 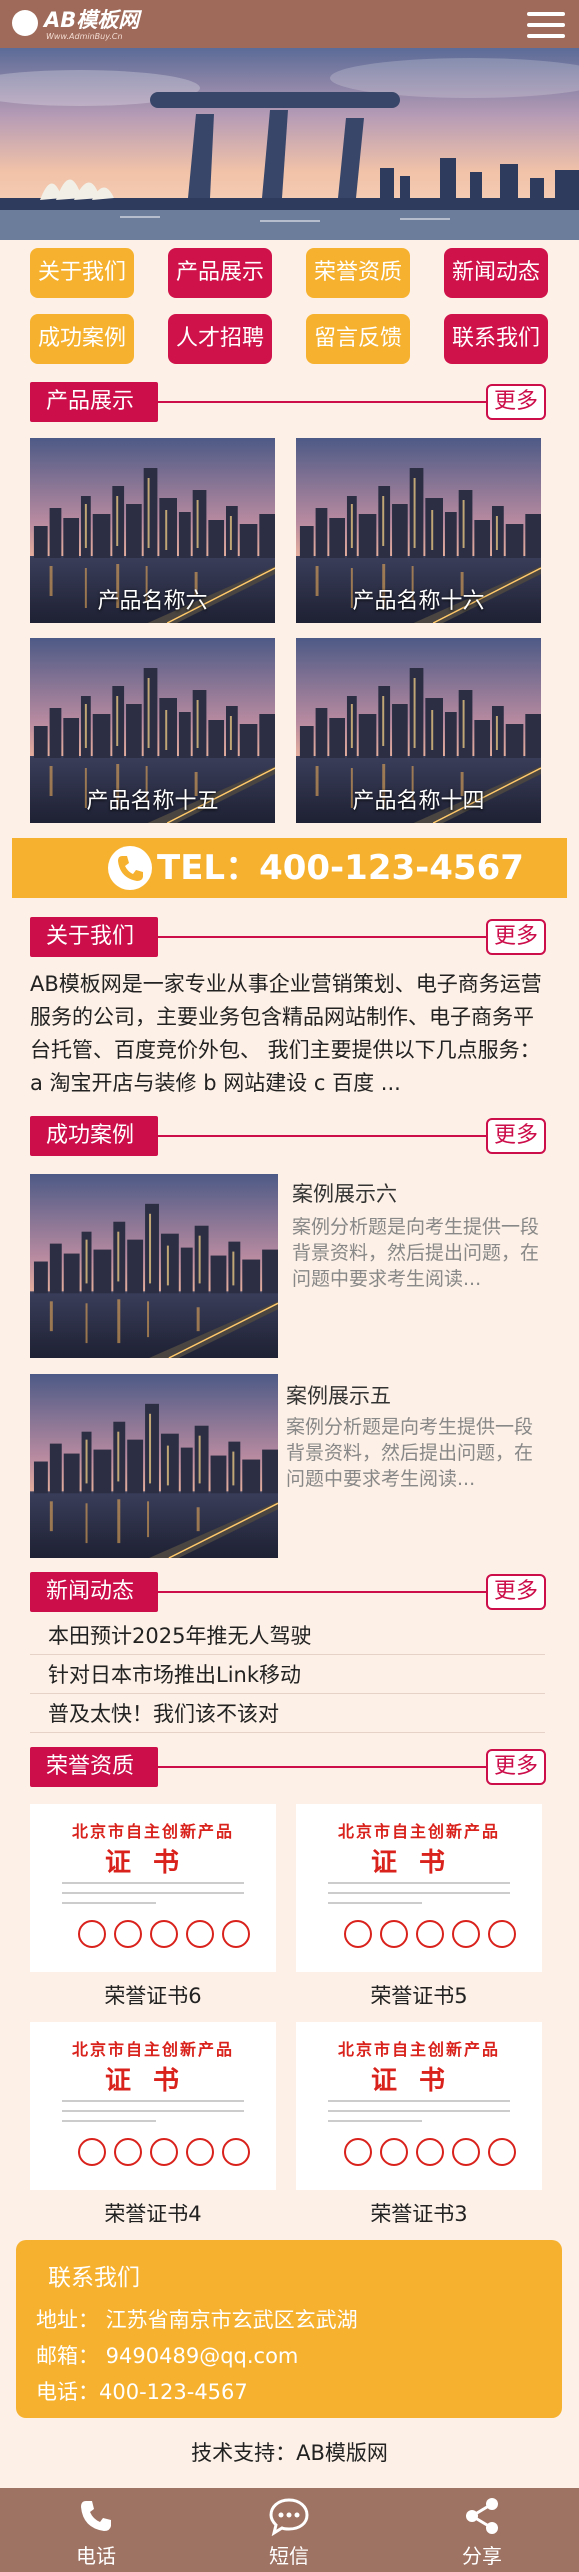 What do you see at coordinates (154, 1266) in the screenshot?
I see `case-image` at bounding box center [154, 1266].